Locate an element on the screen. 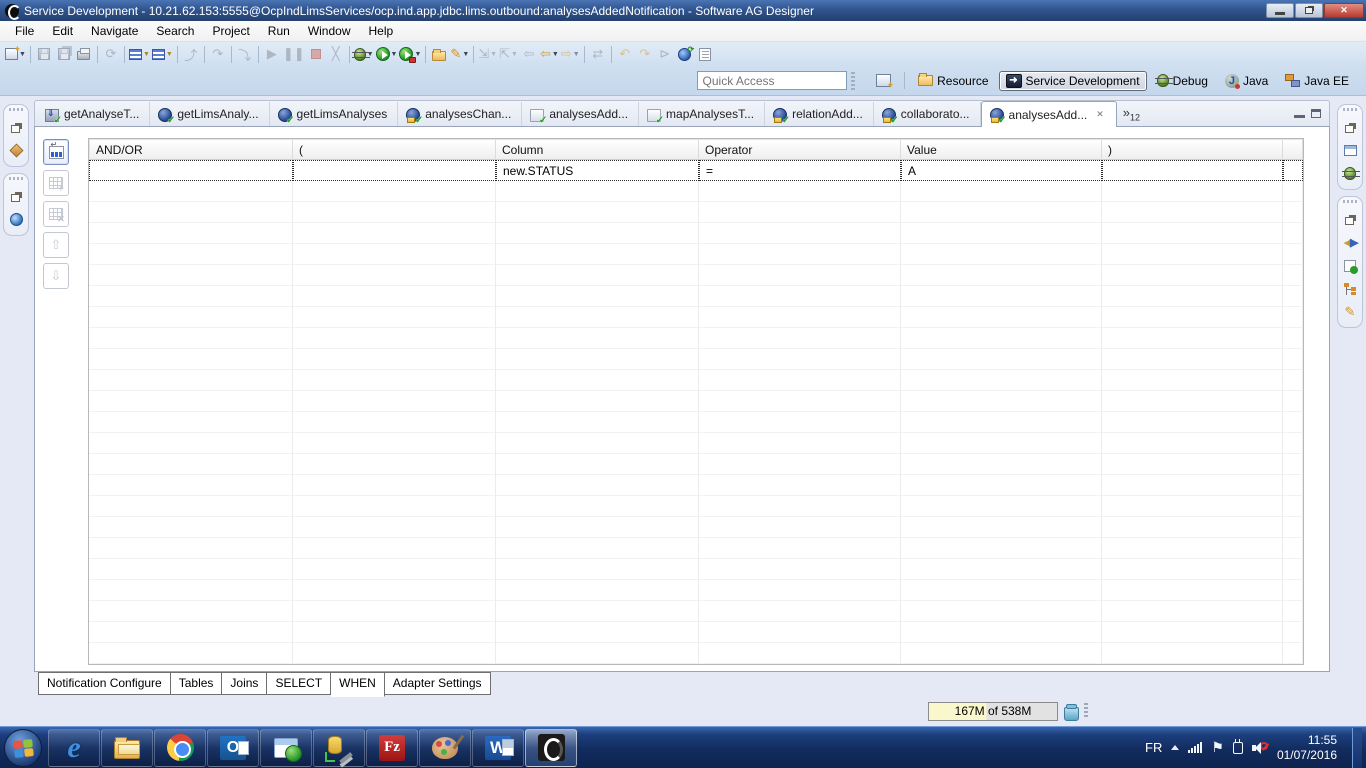 Image resolution: width=1366 pixels, height=768 pixels. web-services-explorer-icon is located at coordinates (685, 54).